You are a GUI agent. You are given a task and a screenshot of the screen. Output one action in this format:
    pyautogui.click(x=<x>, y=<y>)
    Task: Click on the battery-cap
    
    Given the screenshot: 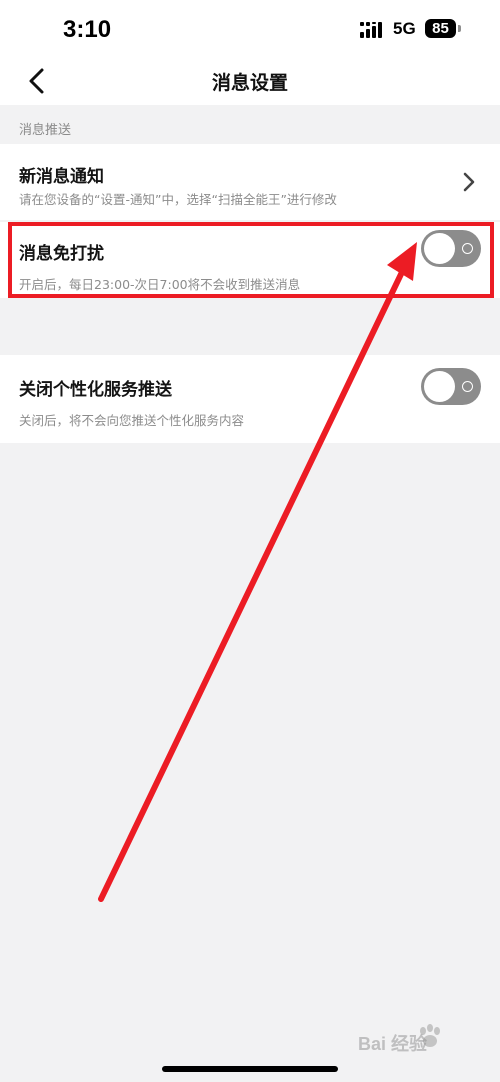 What is the action you would take?
    pyautogui.click(x=459, y=28)
    